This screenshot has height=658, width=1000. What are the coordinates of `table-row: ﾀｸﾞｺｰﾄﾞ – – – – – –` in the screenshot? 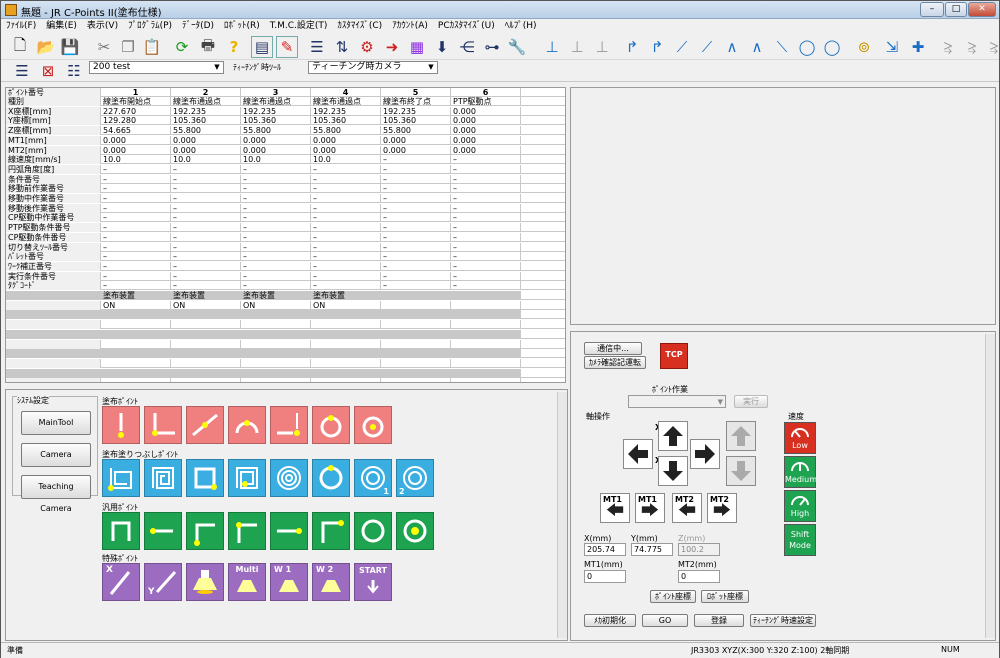 It's located at (285, 286).